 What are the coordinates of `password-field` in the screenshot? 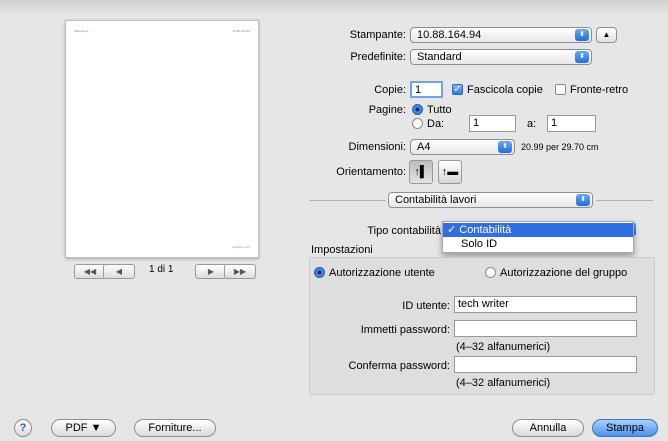 It's located at (545, 328).